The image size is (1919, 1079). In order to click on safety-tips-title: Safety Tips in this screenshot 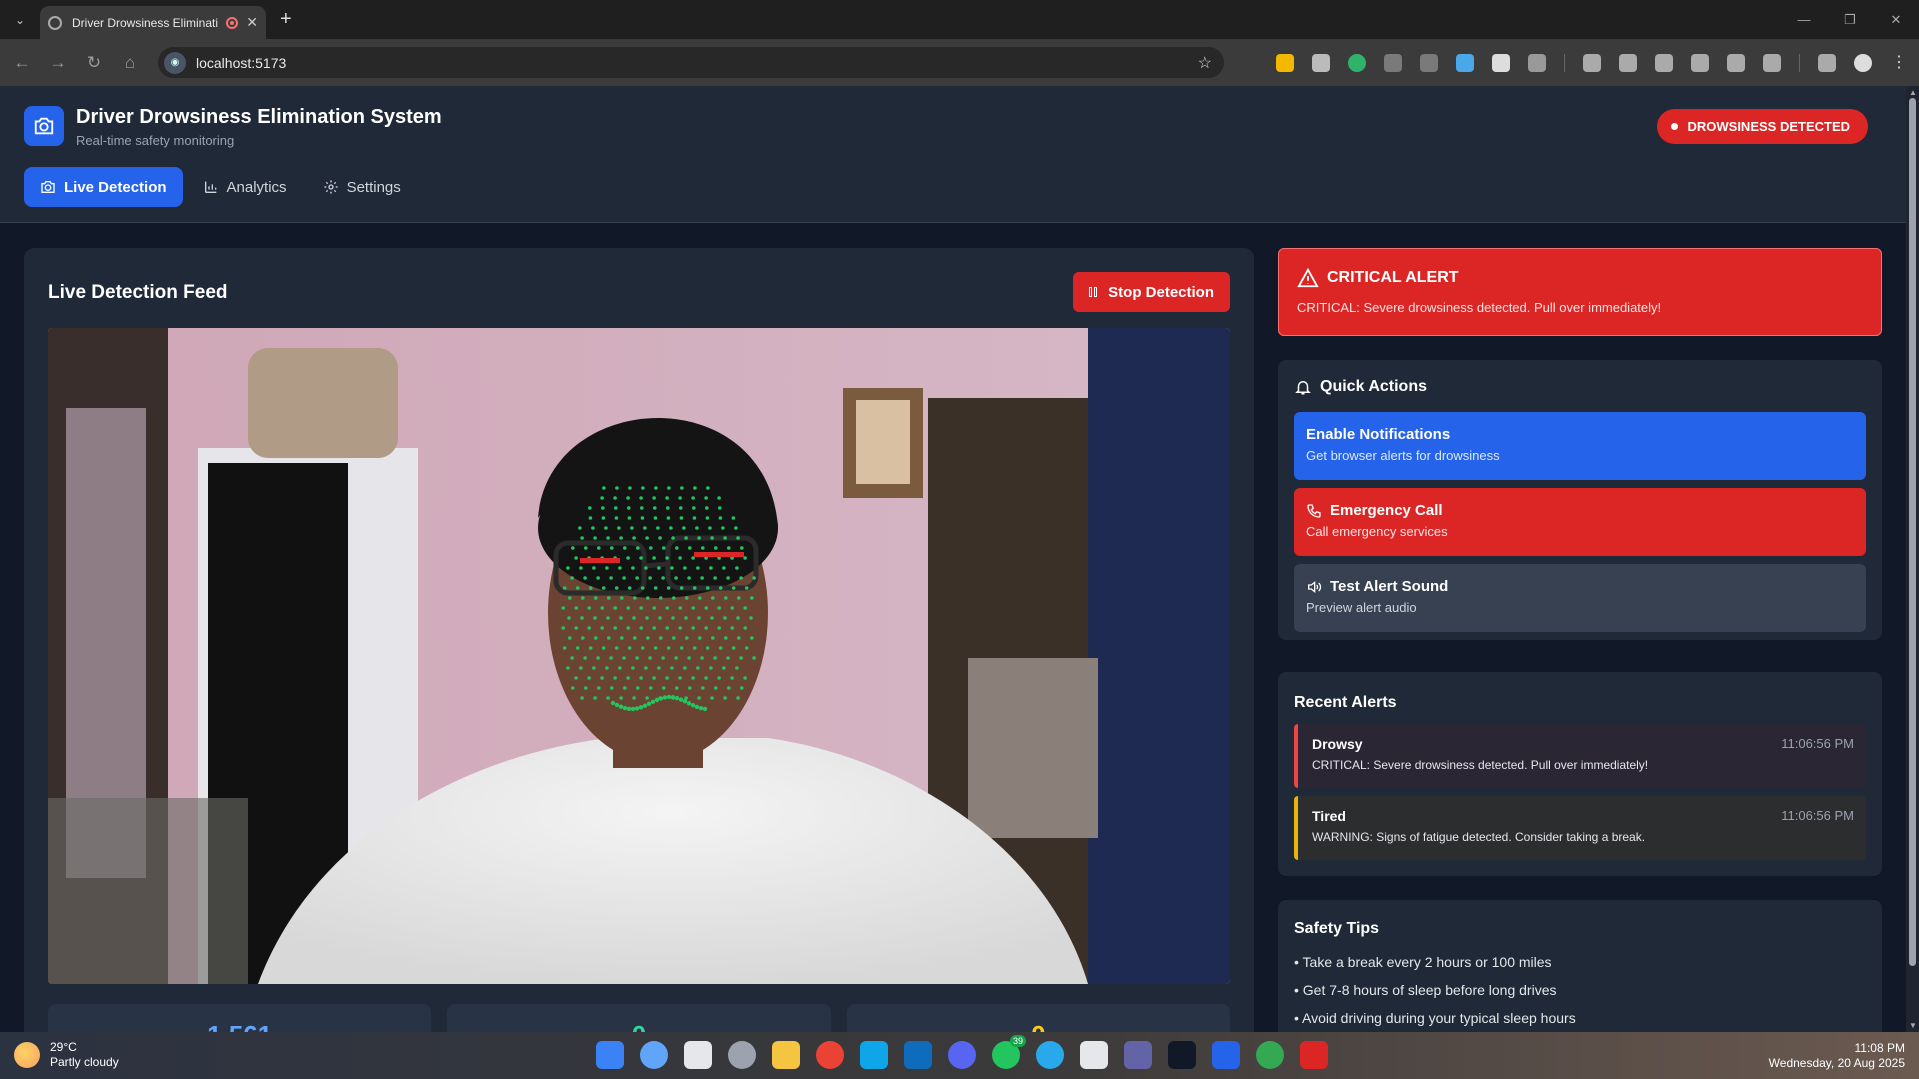, I will do `click(1337, 928)`.